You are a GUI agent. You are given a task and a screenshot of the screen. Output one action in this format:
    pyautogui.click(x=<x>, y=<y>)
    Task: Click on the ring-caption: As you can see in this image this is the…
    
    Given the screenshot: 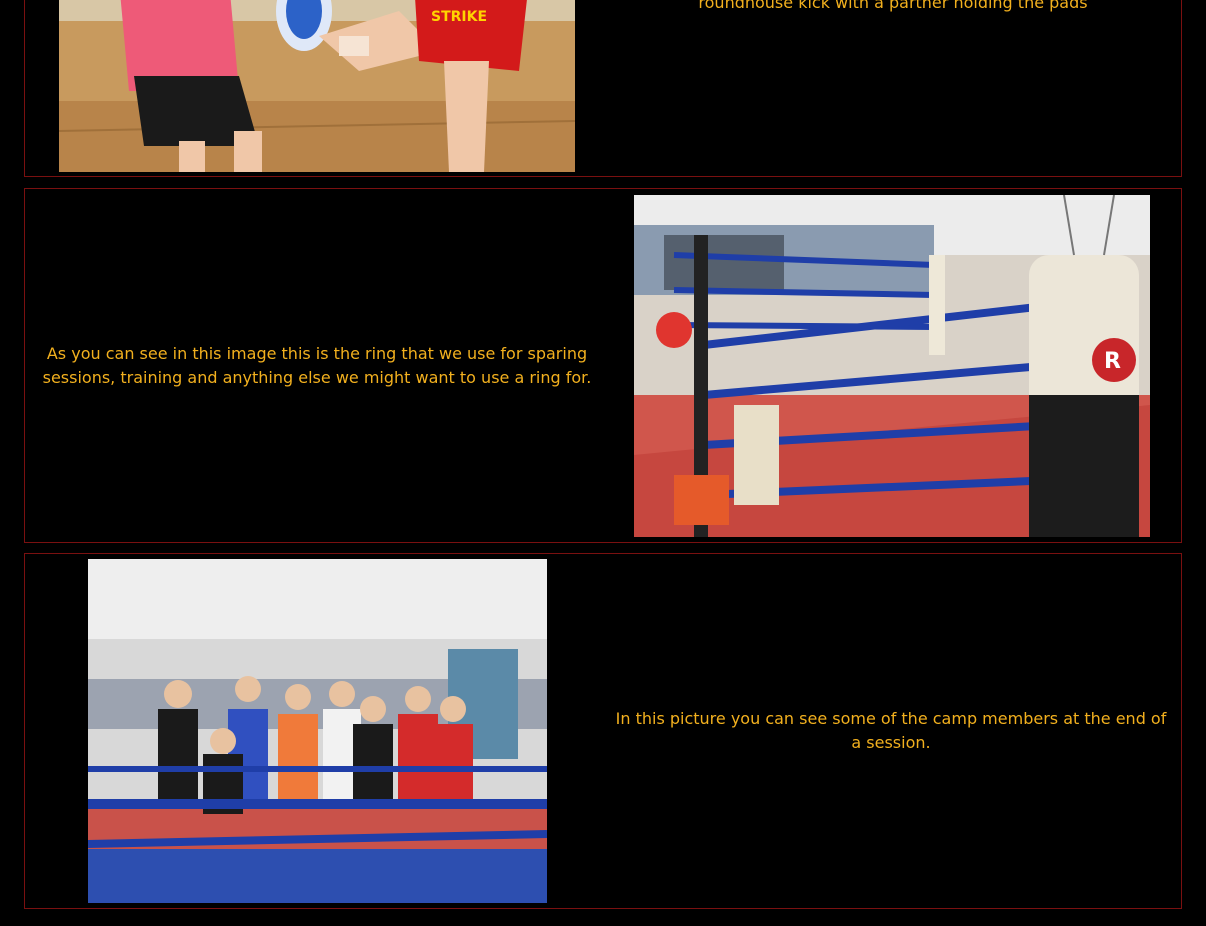 What is the action you would take?
    pyautogui.click(x=317, y=365)
    